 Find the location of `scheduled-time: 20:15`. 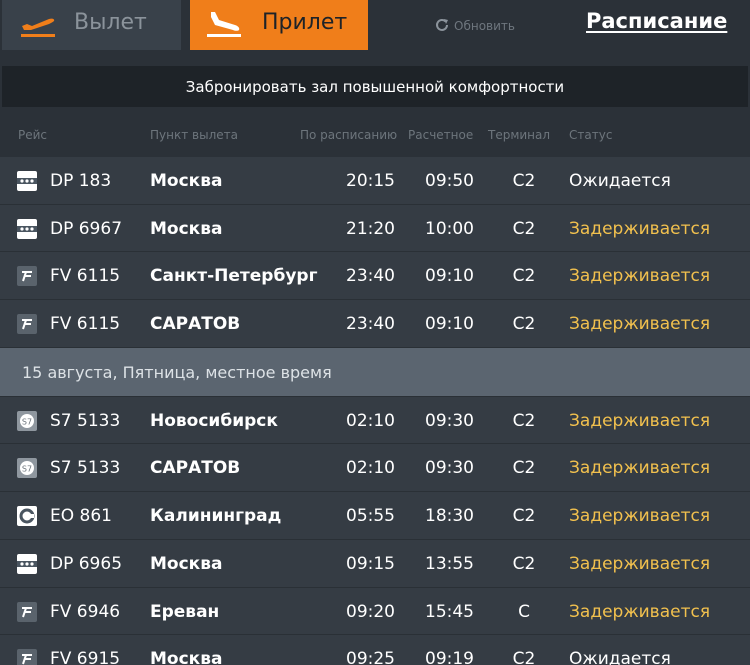

scheduled-time: 20:15 is located at coordinates (370, 181).